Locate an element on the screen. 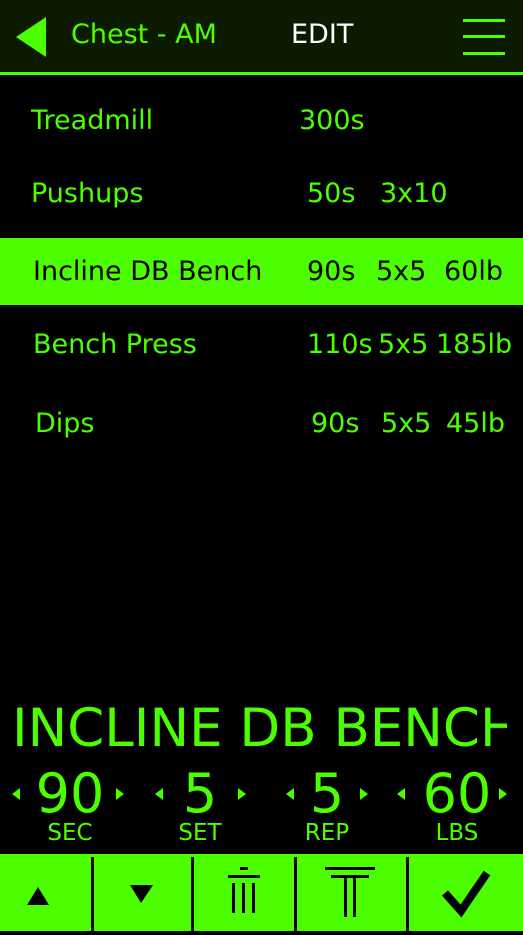 The height and width of the screenshot is (935, 523). edit-button: EDIT is located at coordinates (322, 34).